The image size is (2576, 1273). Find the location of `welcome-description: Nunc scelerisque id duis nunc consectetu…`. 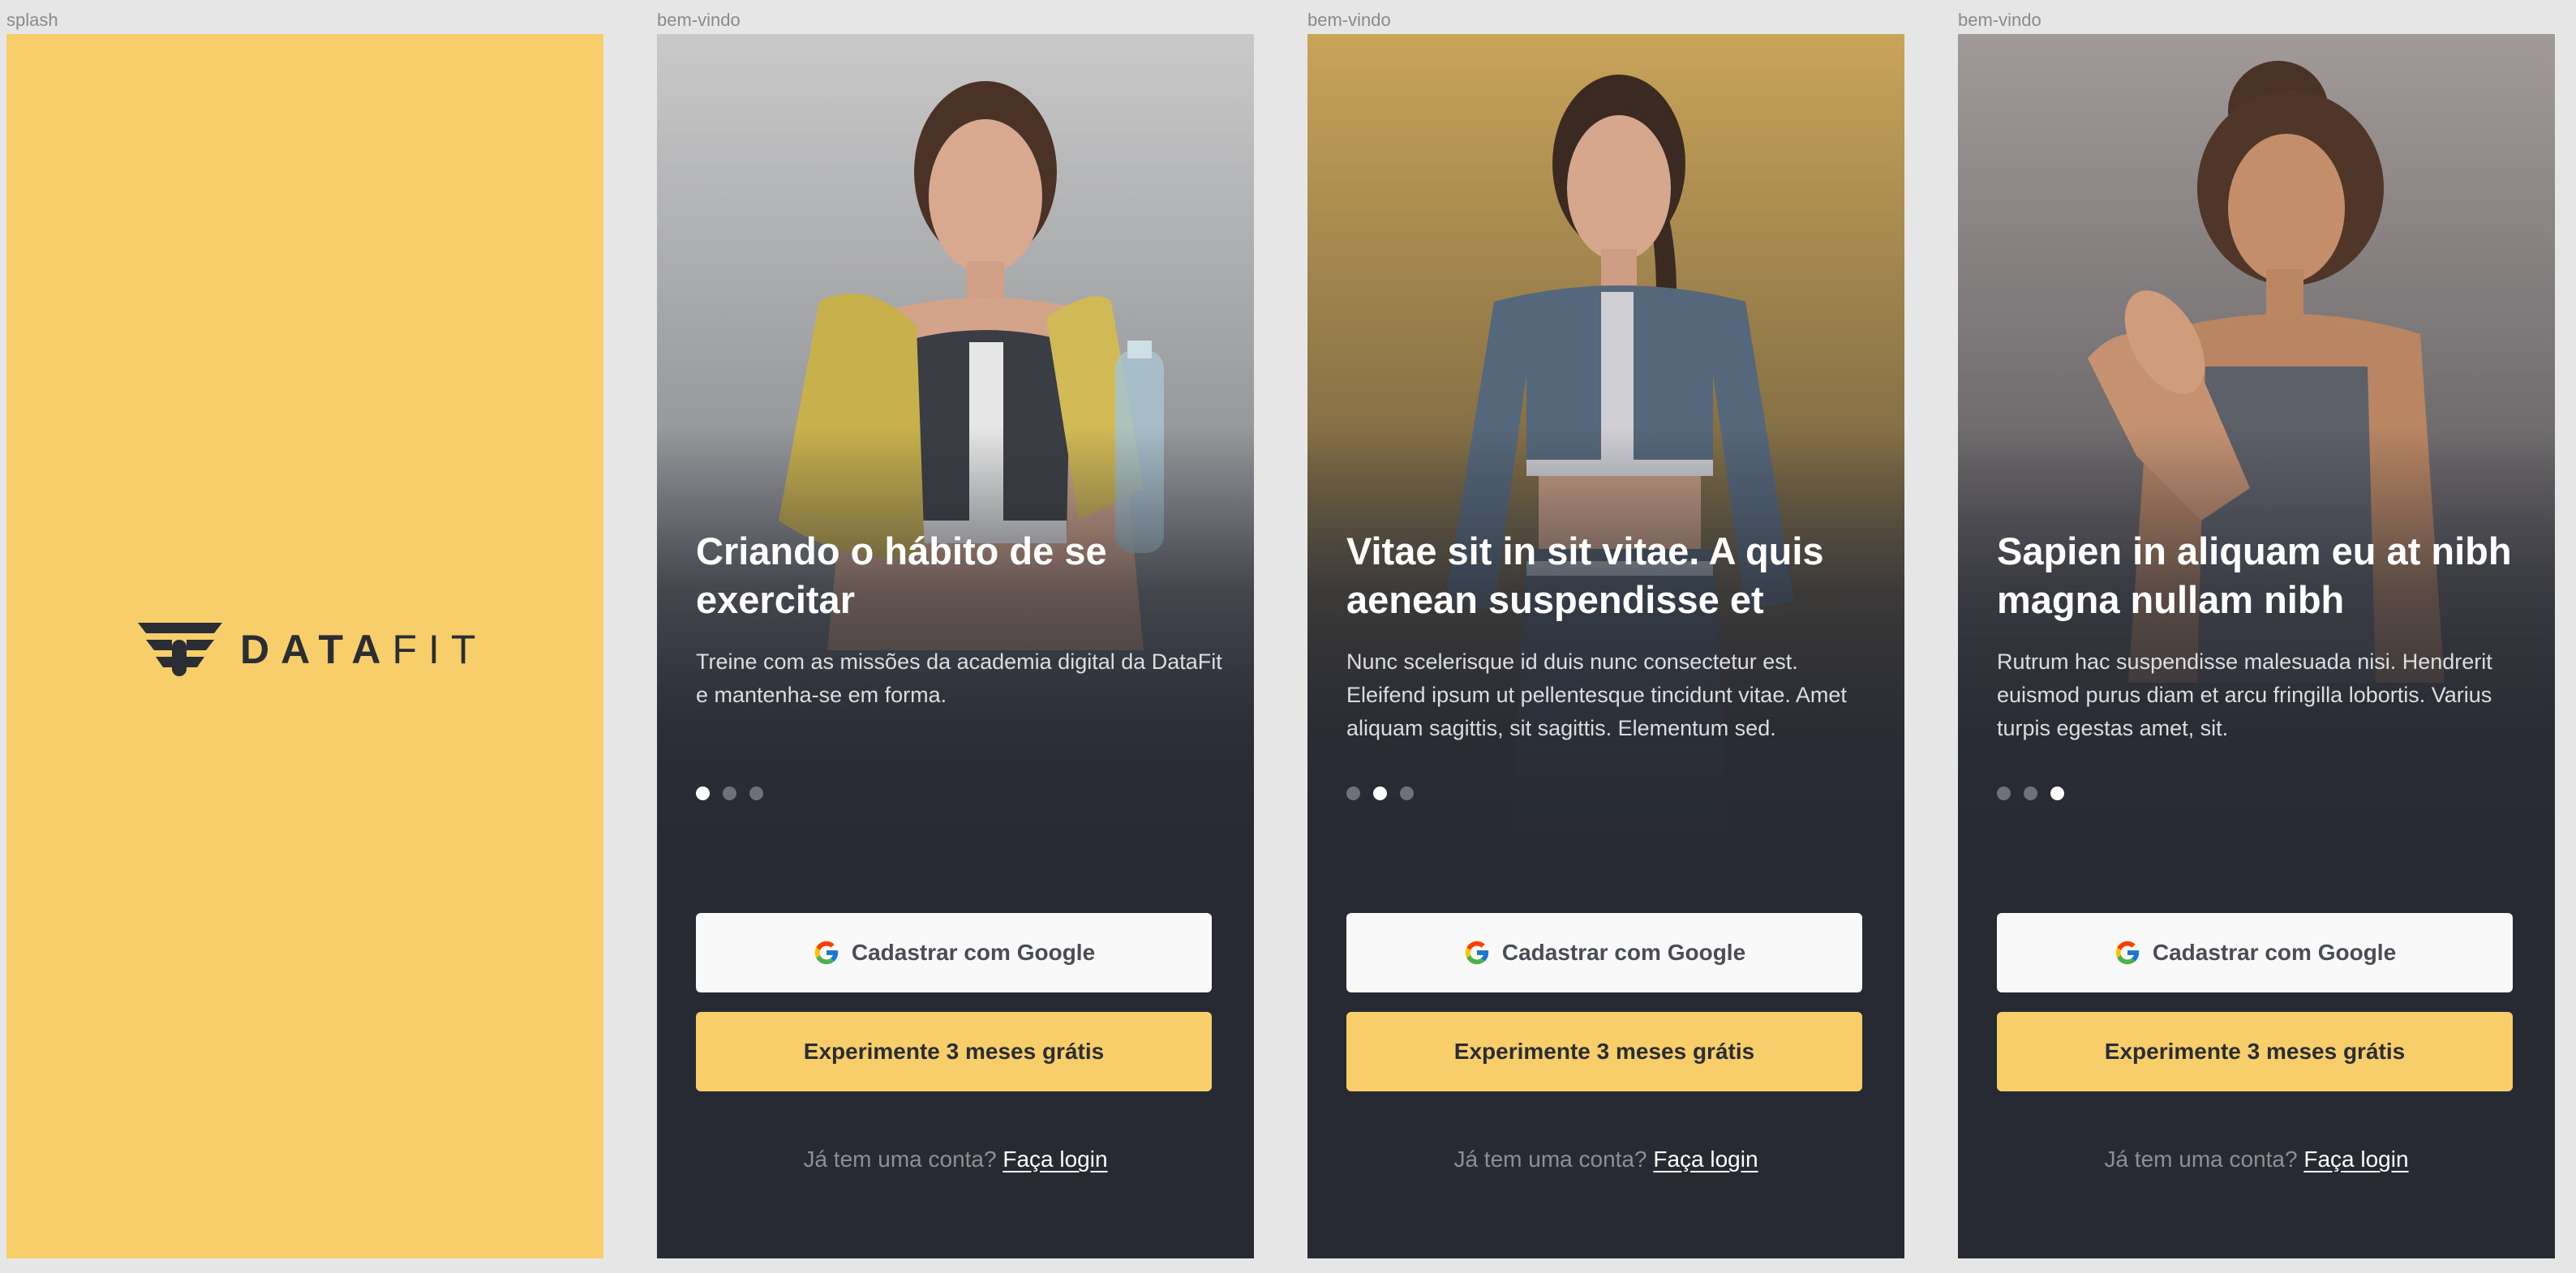

welcome-description: Nunc scelerisque id duis nunc consectetu… is located at coordinates (1596, 695).